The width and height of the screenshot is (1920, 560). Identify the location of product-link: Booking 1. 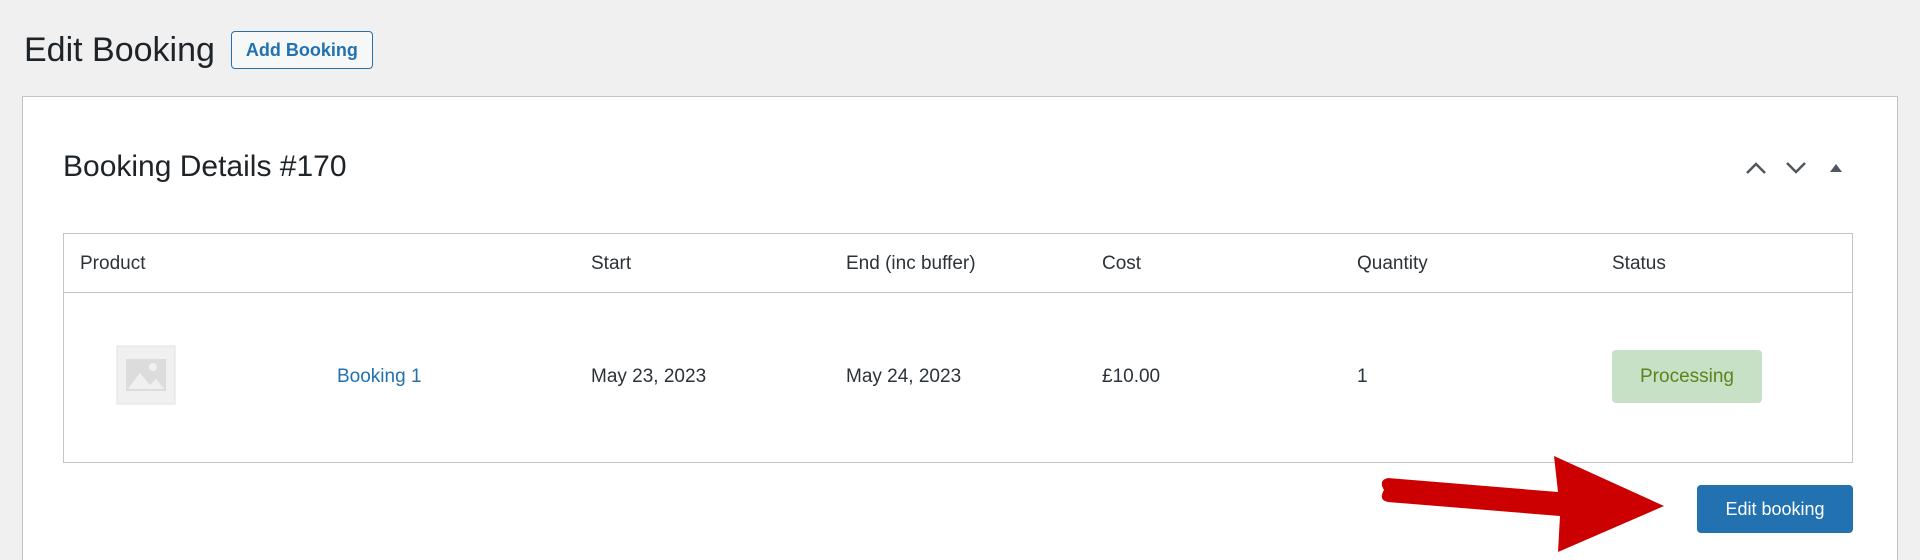
(379, 377).